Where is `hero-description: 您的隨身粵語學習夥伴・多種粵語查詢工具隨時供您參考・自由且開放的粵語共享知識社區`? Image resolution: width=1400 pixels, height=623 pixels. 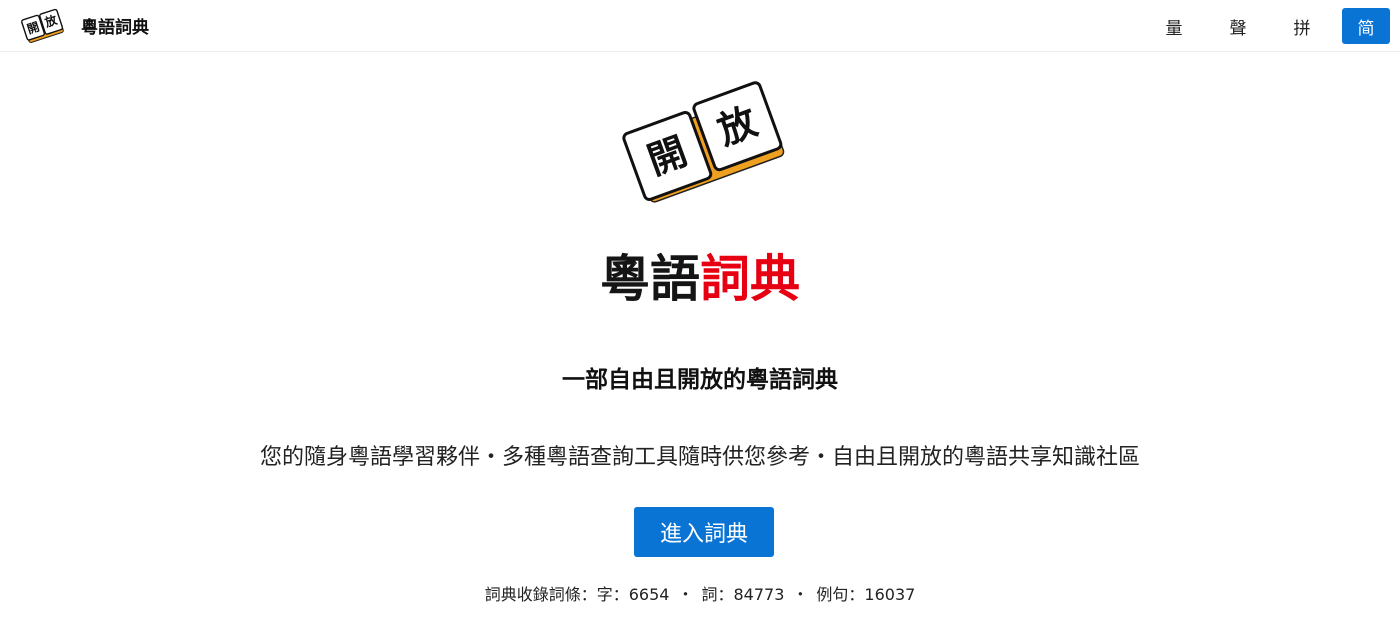 hero-description: 您的隨身粵語學習夥伴・多種粵語查詢工具隨時供您參考・自由且開放的粵語共享知識社區 is located at coordinates (699, 457).